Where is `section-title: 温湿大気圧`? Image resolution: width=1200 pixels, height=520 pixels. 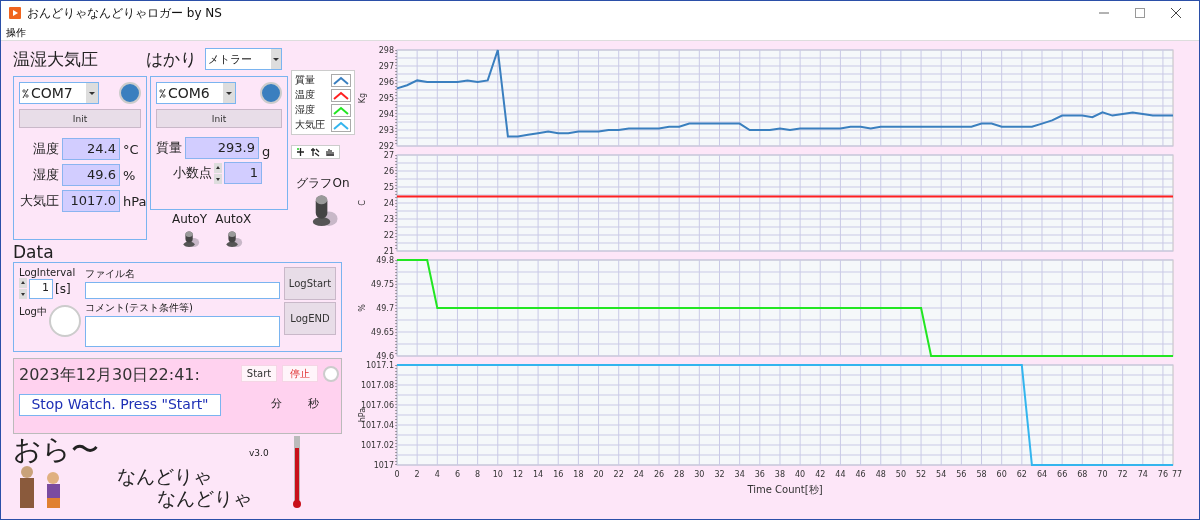 section-title: 温湿大気圧 is located at coordinates (55, 59).